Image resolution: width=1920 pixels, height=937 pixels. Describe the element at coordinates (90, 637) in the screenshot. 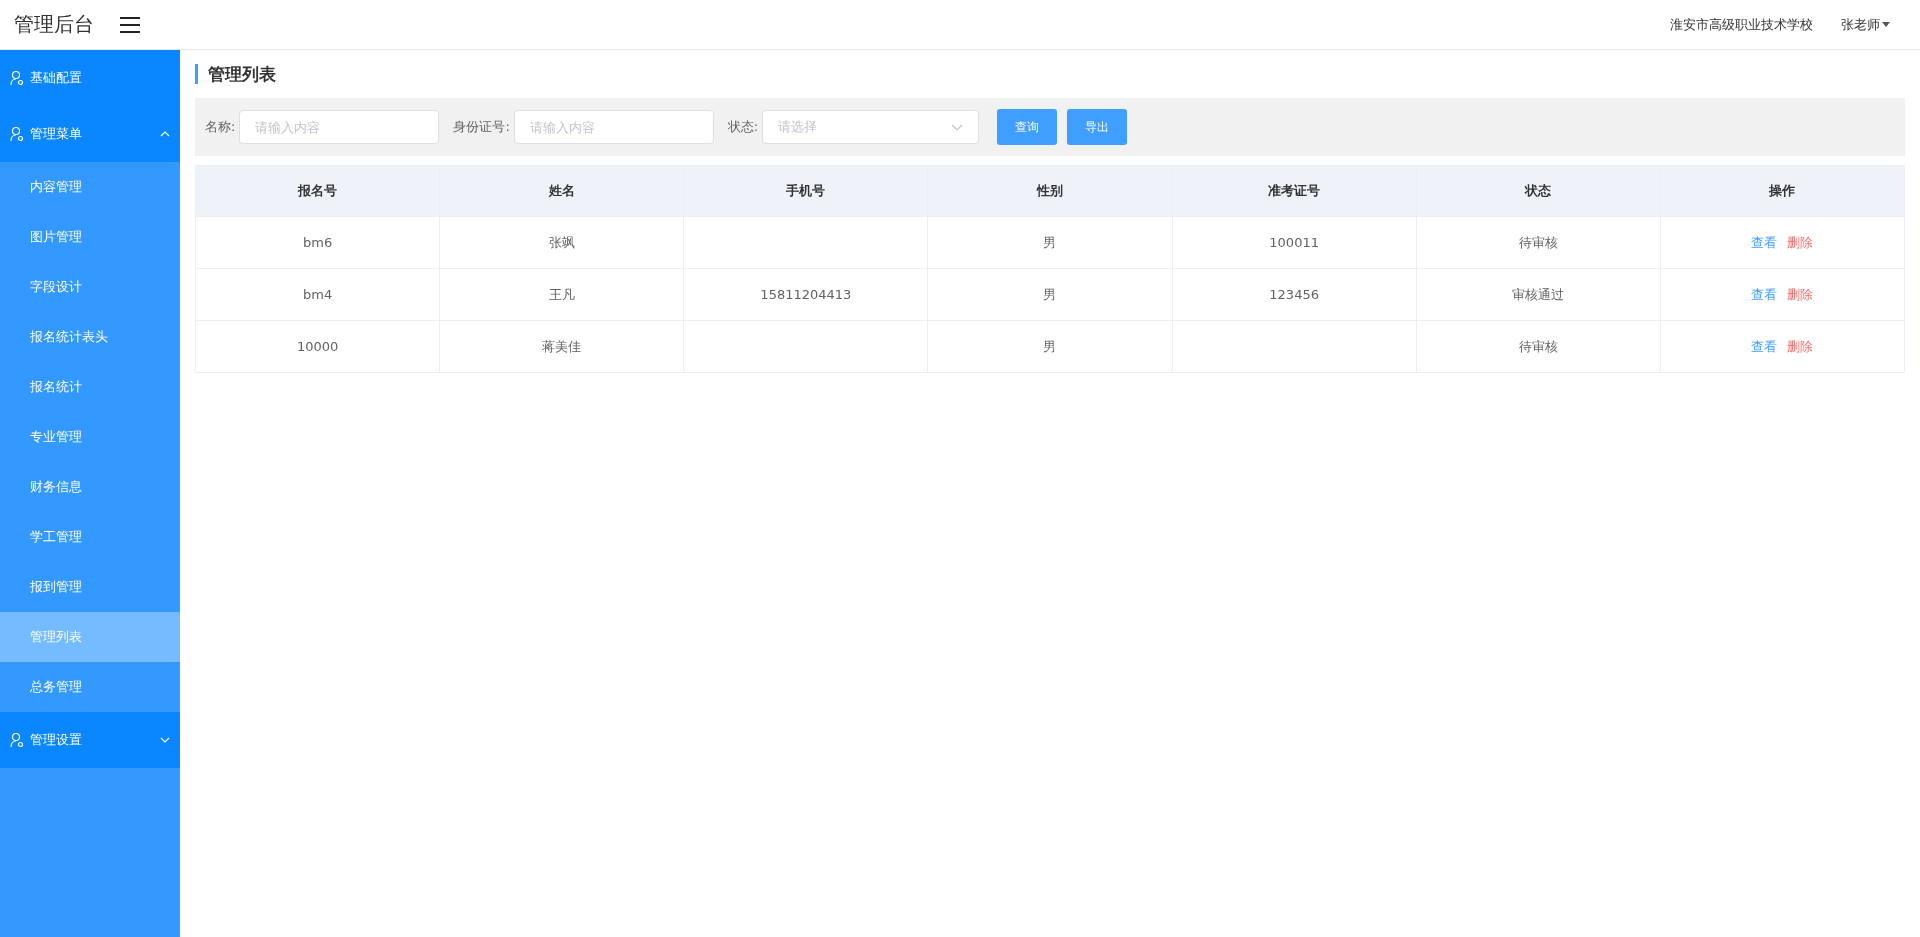

I see `sidebar-item: 管理列表` at that location.